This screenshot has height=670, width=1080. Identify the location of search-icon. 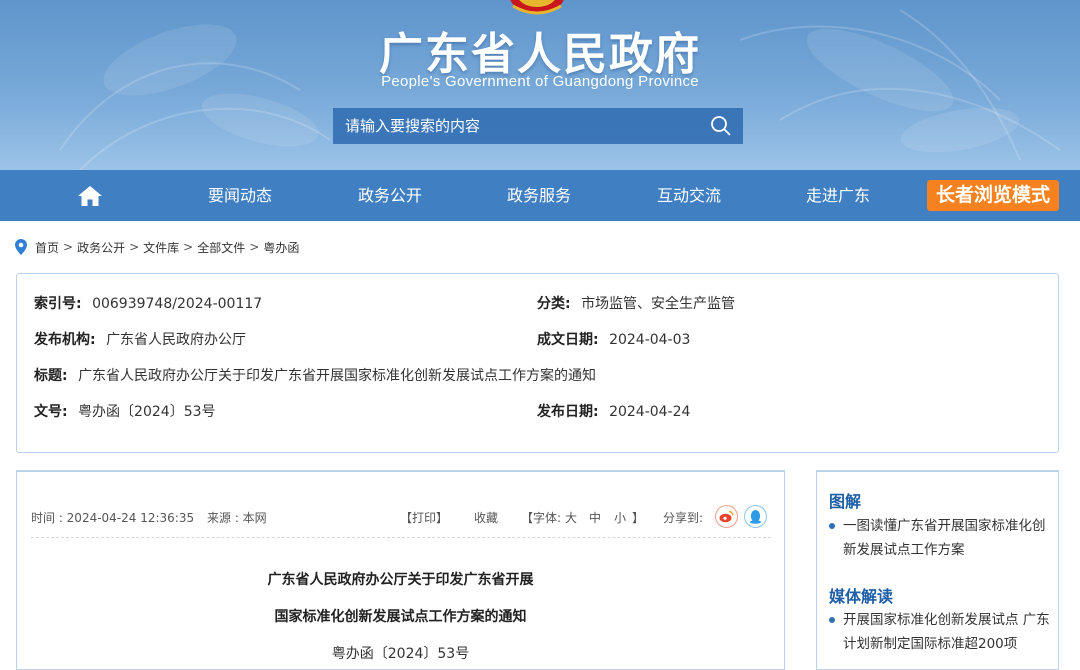
(721, 126).